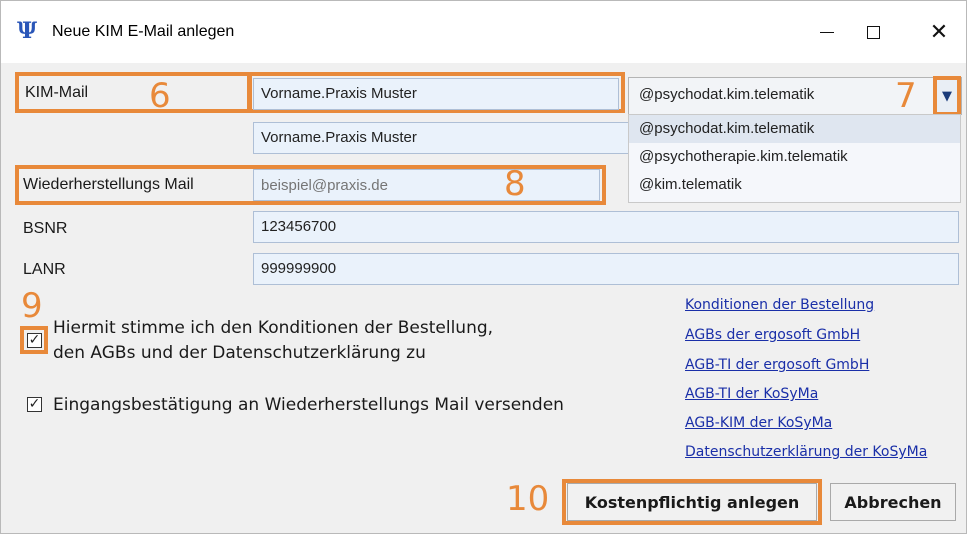 Image resolution: width=967 pixels, height=534 pixels. What do you see at coordinates (483, 32) in the screenshot?
I see `title-bar: Ψ Neue KIM E-Mail anlegen ✕` at bounding box center [483, 32].